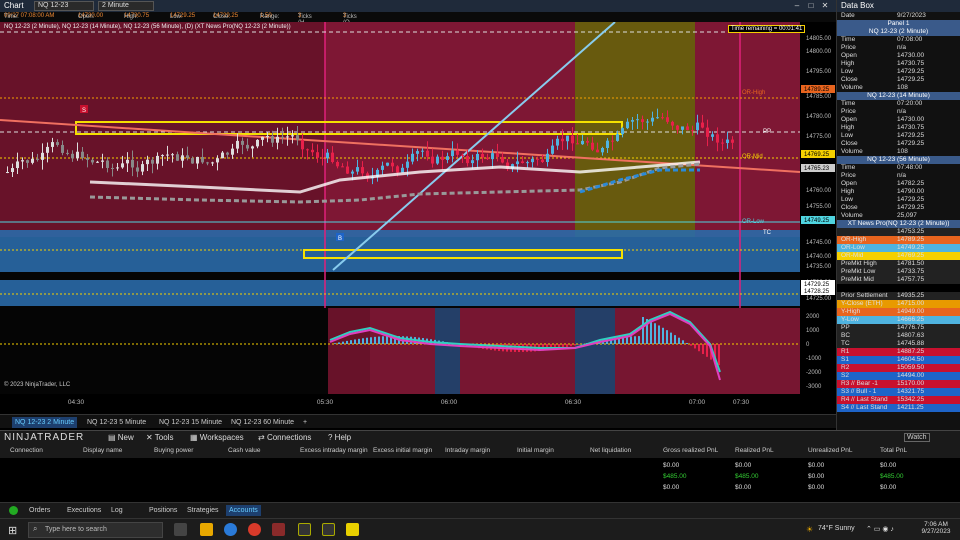 Image resolution: width=960 pixels, height=540 pixels. I want to click on pnl-cell: $0.00, so click(888, 465).